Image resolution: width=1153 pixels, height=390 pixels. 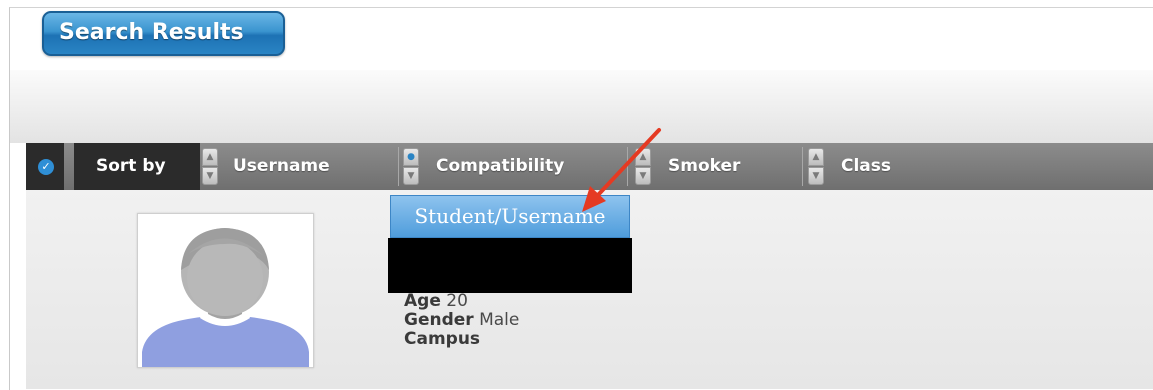 I want to click on sort-by-label: Sort by, so click(x=137, y=166).